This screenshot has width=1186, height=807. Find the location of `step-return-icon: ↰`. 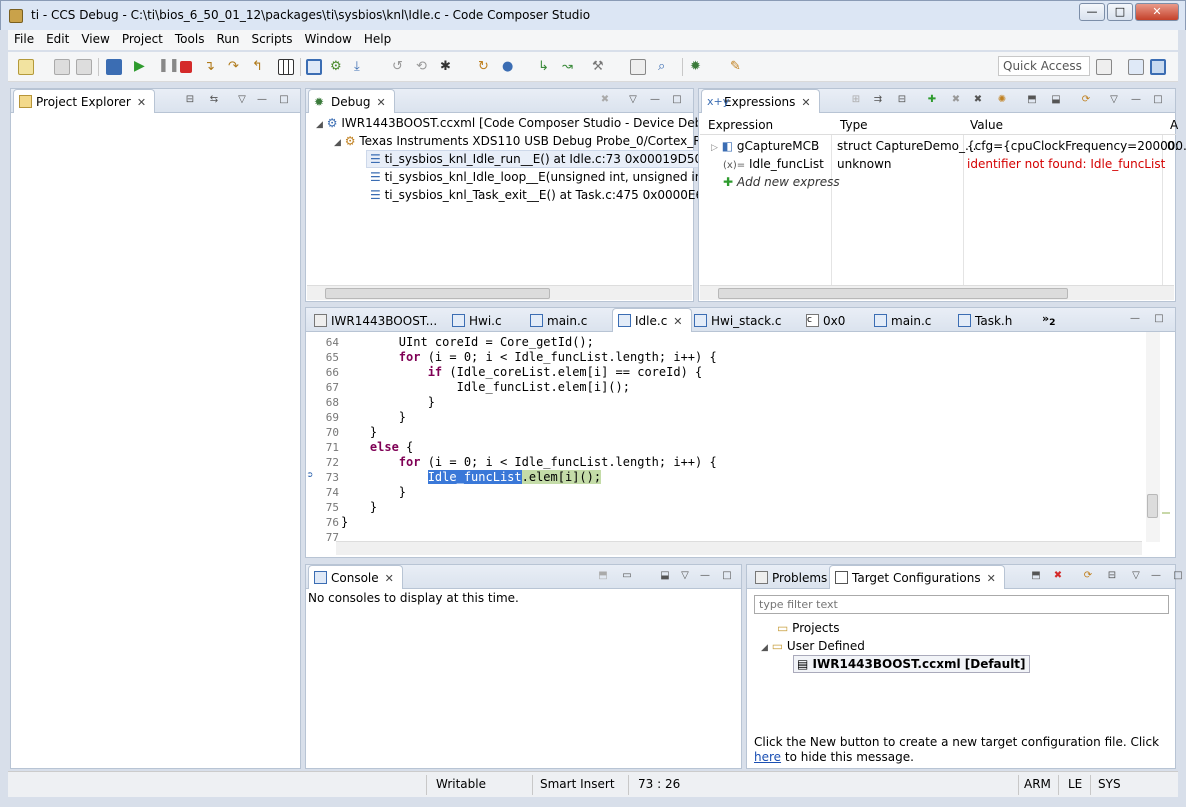

step-return-icon: ↰ is located at coordinates (260, 67).